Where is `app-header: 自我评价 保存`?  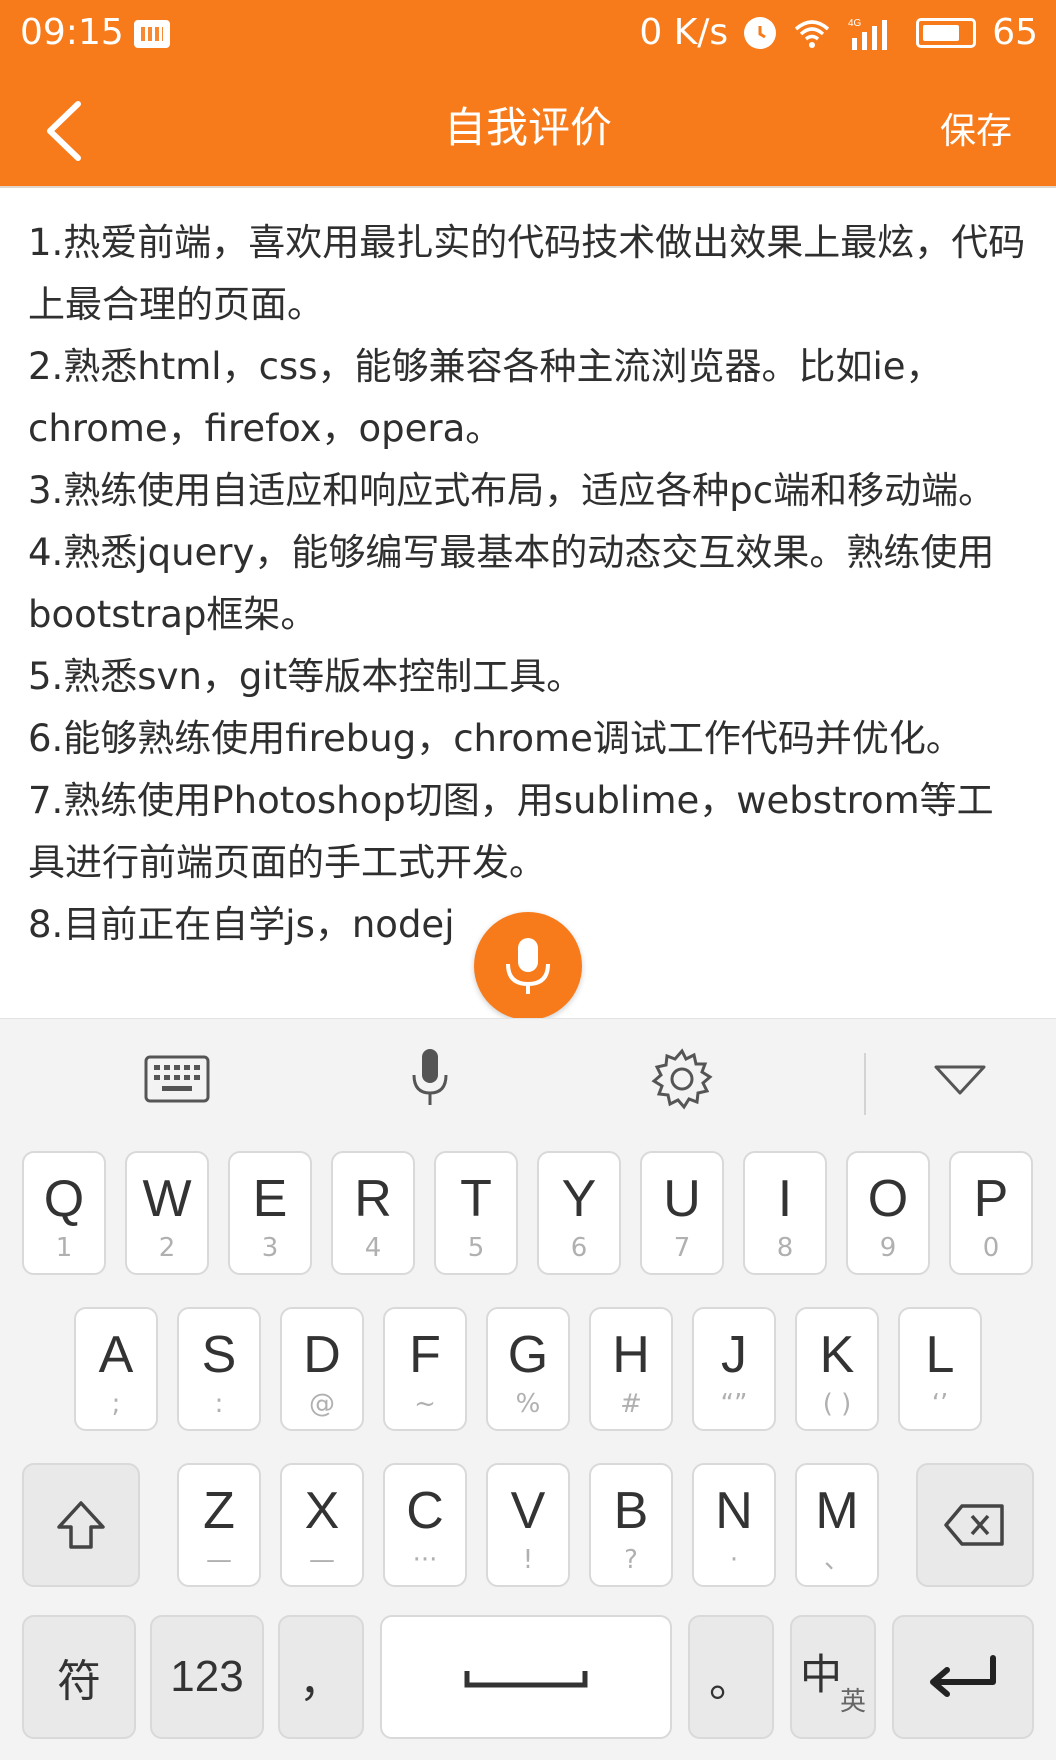
app-header: 自我评价 保存 is located at coordinates (528, 129).